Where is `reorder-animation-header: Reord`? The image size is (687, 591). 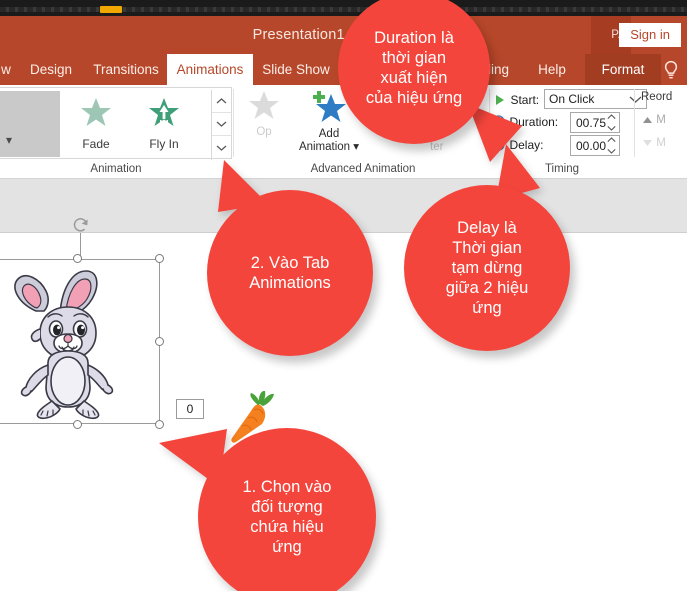 reorder-animation-header: Reord is located at coordinates (657, 97).